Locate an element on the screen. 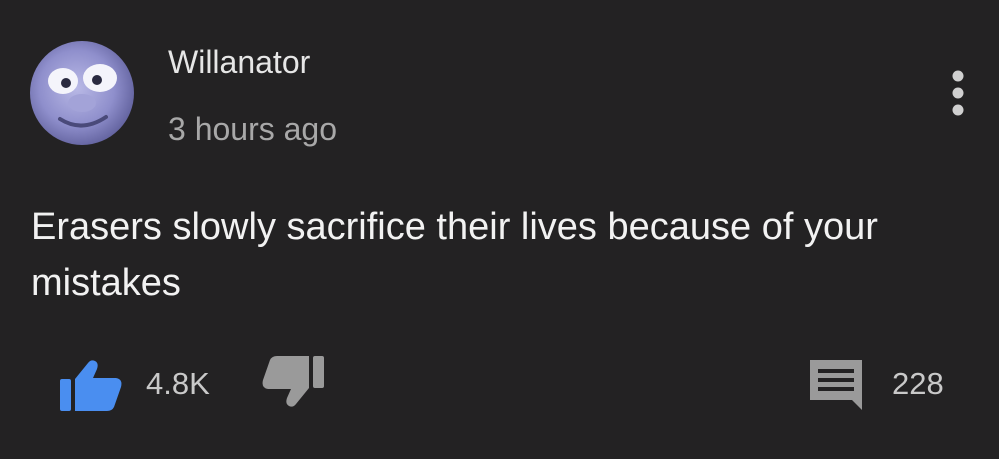 Image resolution: width=999 pixels, height=459 pixels. like-count: 4.8K is located at coordinates (178, 383).